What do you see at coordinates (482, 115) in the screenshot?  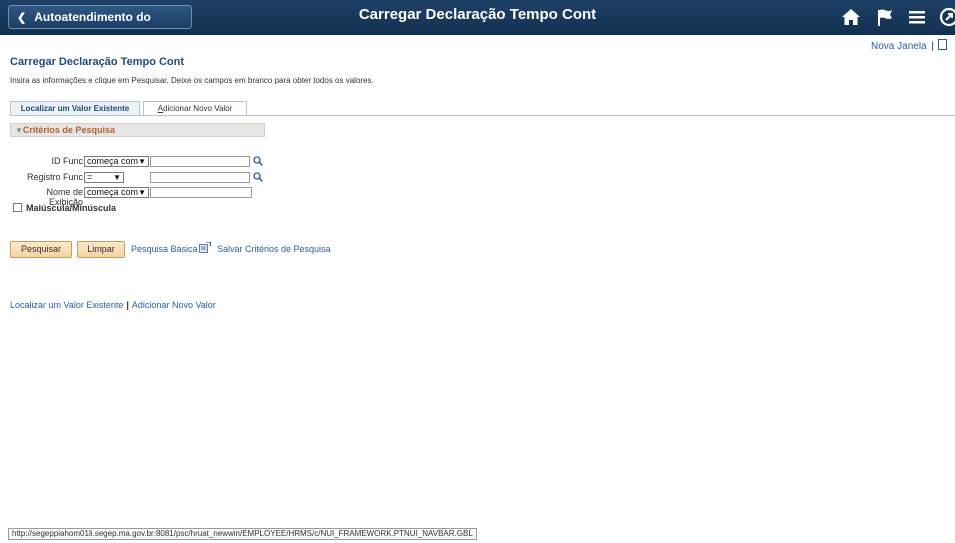 I see `tab-divider` at bounding box center [482, 115].